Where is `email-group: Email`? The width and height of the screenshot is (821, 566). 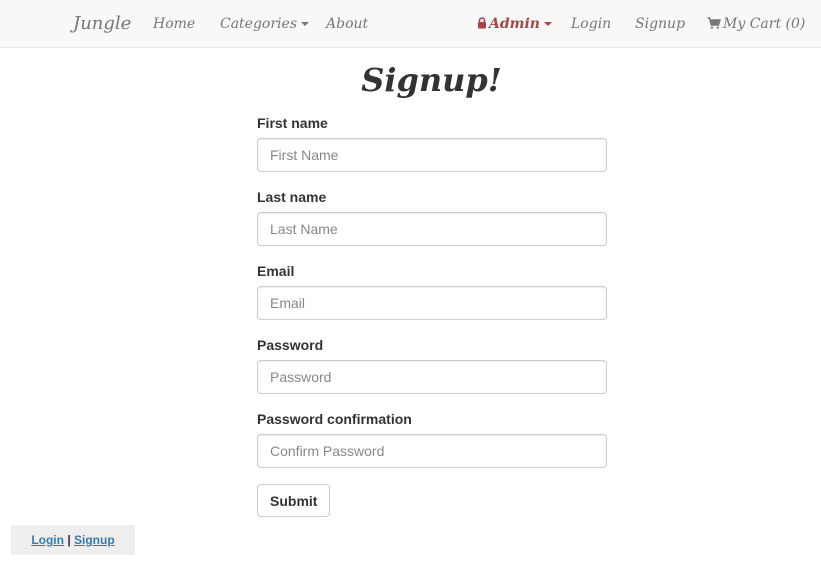 email-group: Email is located at coordinates (432, 297).